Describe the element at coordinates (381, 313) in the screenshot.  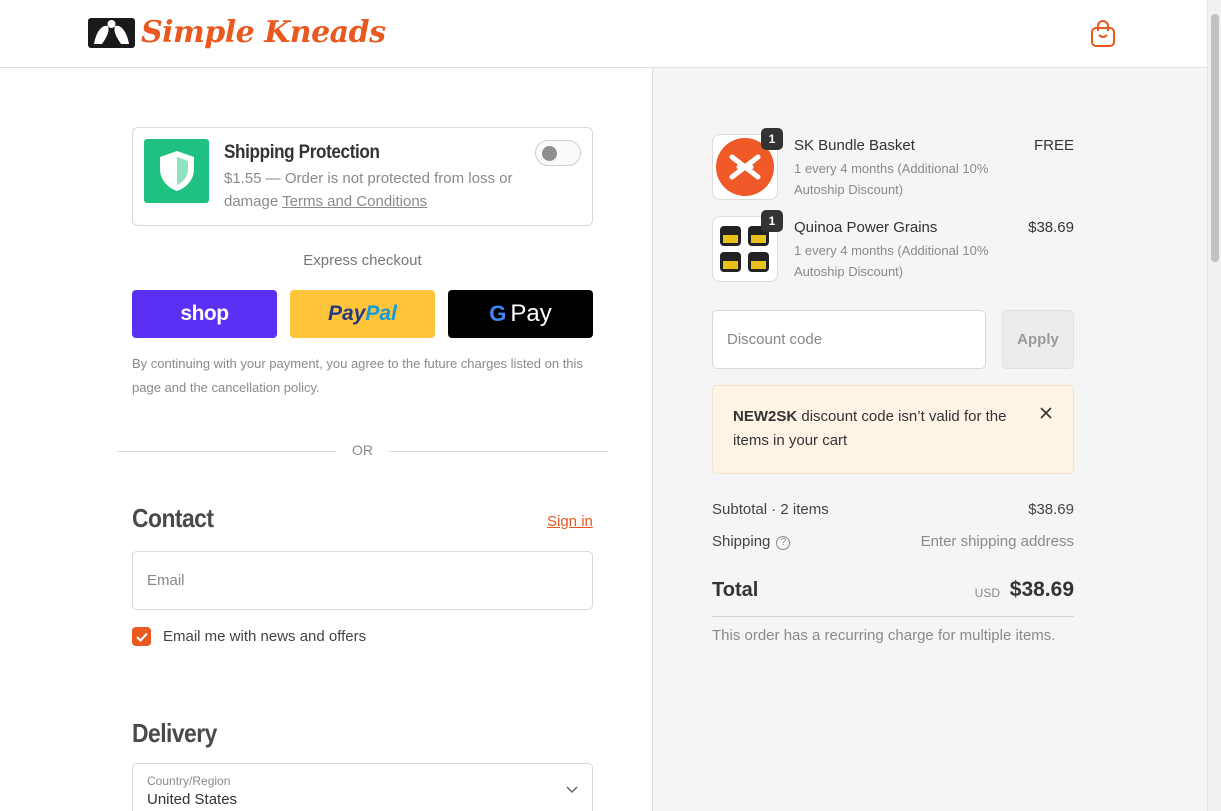
I see `paypal-label-pal: Pal` at that location.